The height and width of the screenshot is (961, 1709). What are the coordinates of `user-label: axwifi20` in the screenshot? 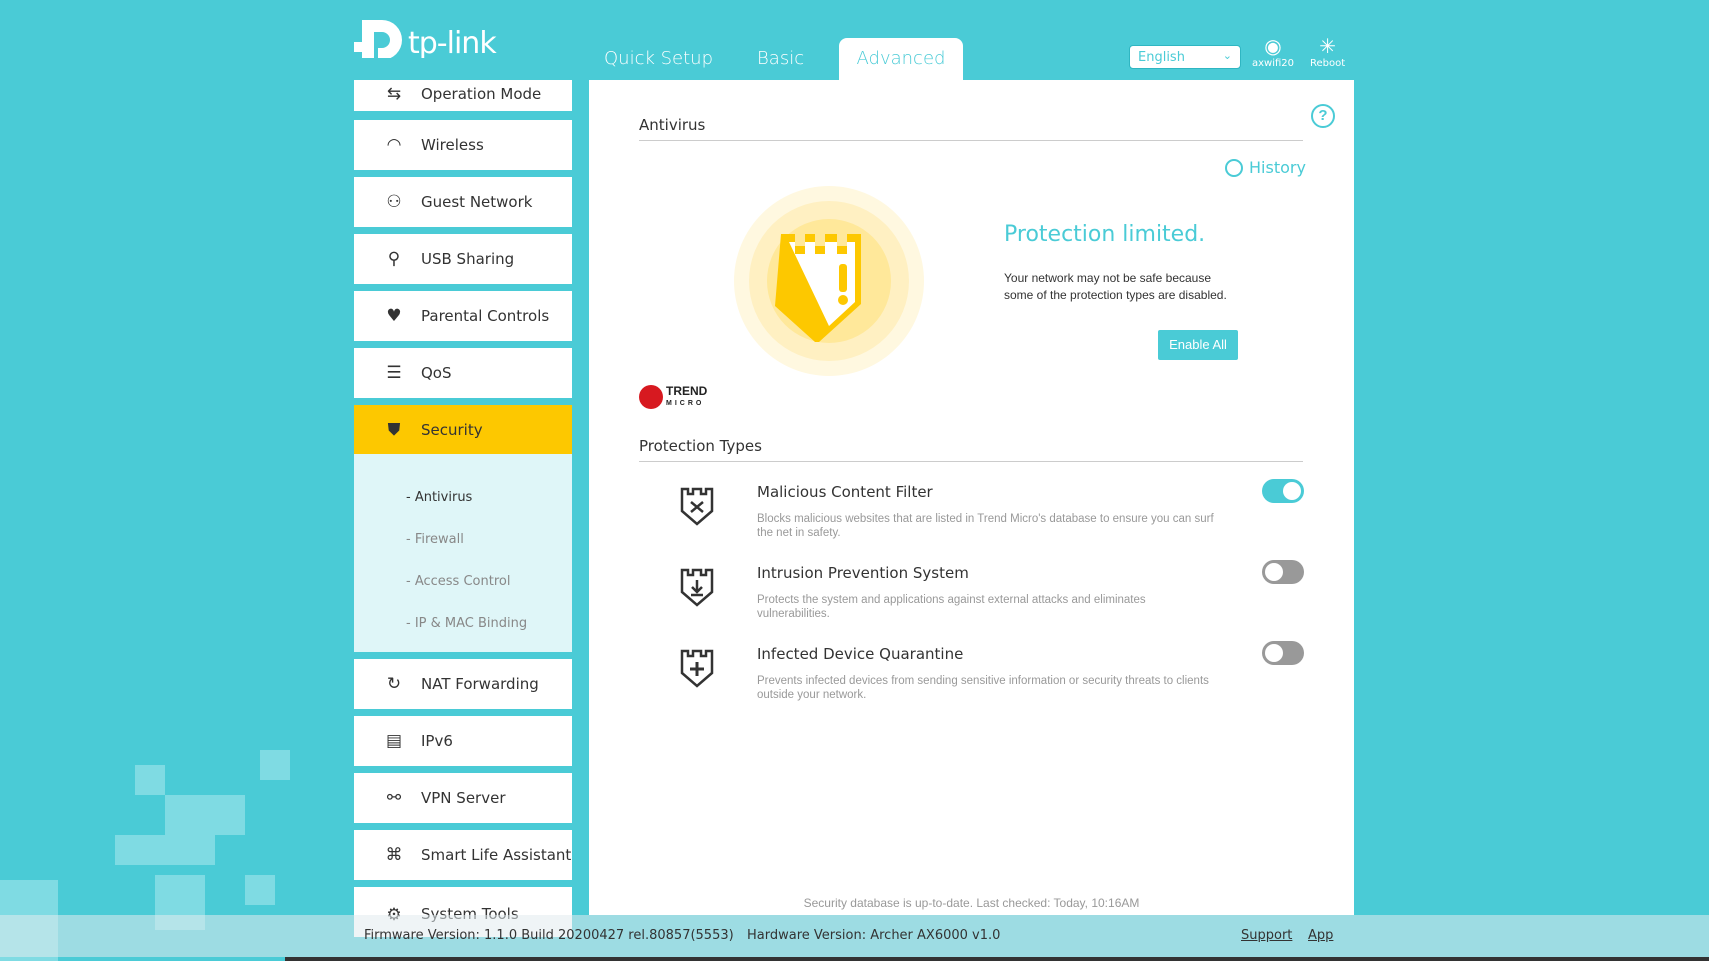 It's located at (1273, 63).